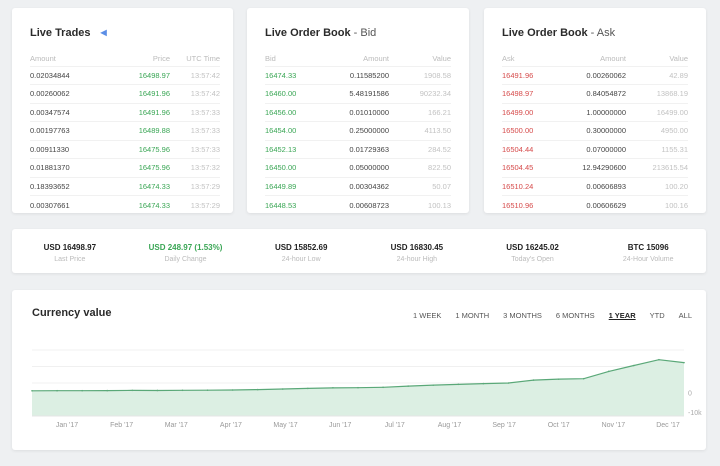  Describe the element at coordinates (296, 149) in the screenshot. I see `bid-price: 16452.13` at that location.